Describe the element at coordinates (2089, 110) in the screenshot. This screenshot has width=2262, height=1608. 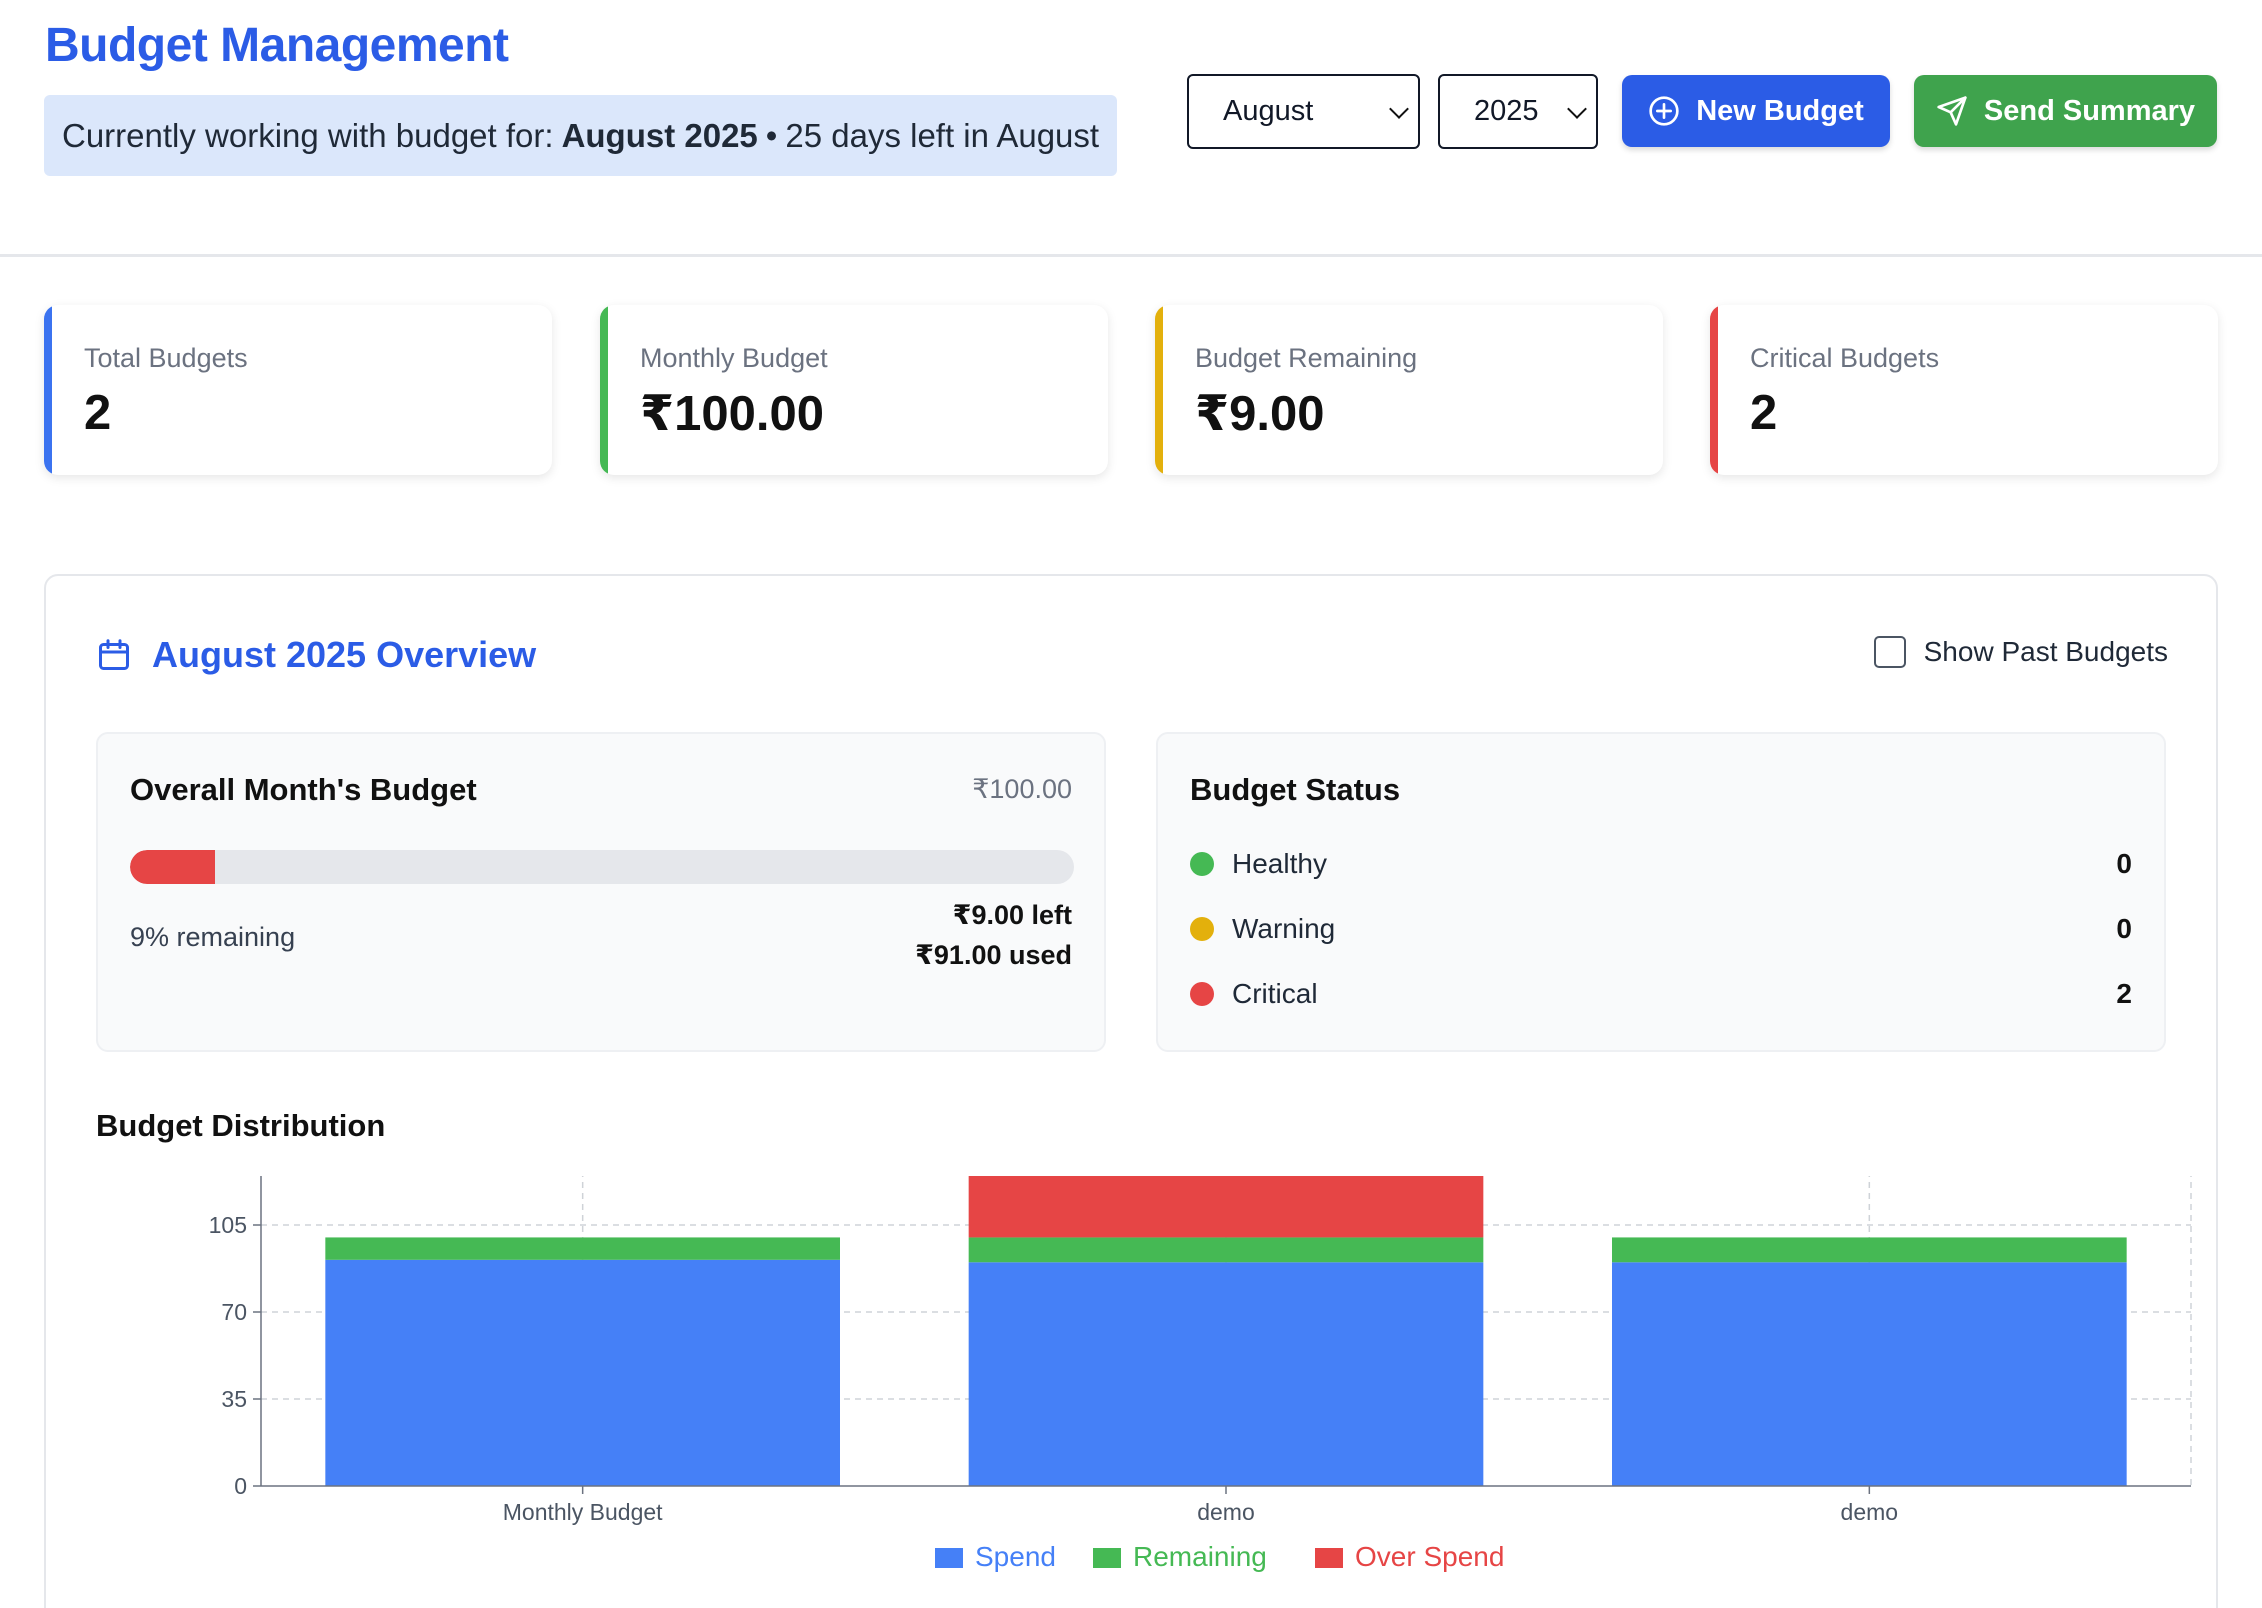
I see `send-summary-label: Send Summary` at that location.